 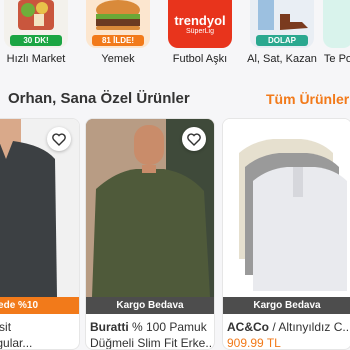 What do you see at coordinates (288, 335) in the screenshot?
I see `product-name: AC&Co / Altınyıldız C... 909.99 TL` at bounding box center [288, 335].